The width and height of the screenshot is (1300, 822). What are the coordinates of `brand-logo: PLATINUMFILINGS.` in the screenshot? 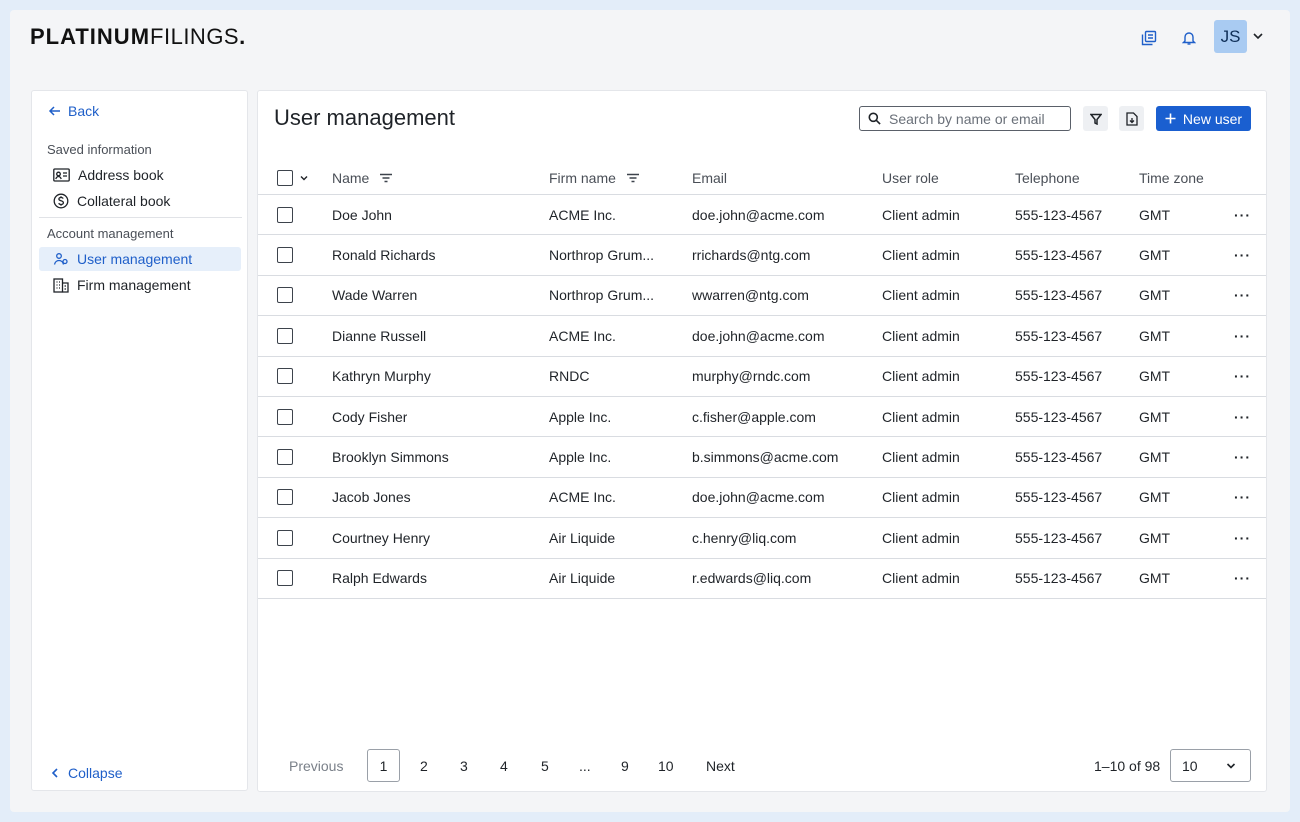 It's located at (138, 37).